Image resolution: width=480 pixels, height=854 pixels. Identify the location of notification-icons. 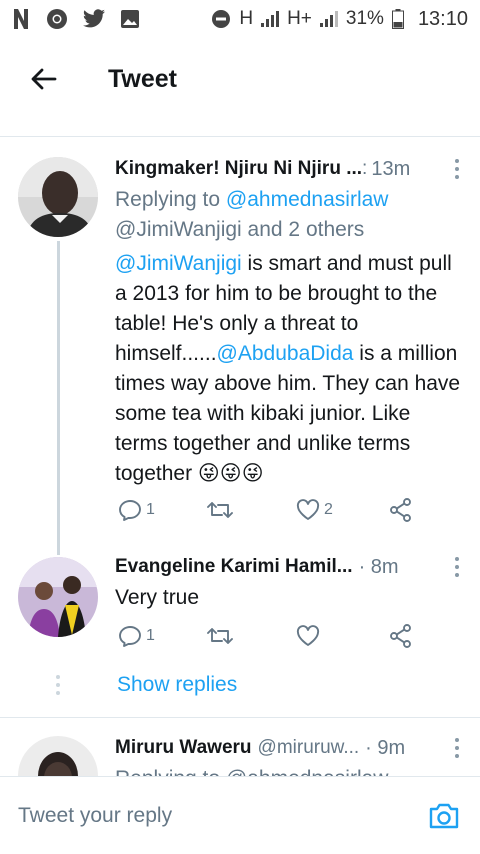
(76, 19).